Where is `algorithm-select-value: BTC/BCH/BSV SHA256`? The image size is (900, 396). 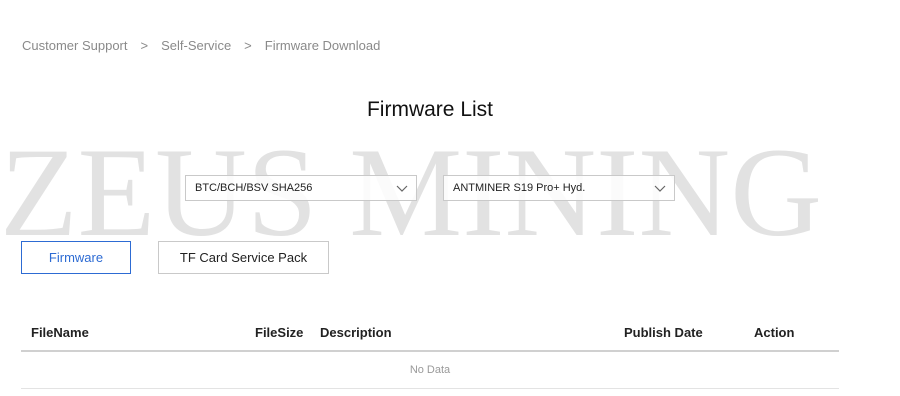
algorithm-select-value: BTC/BCH/BSV SHA256 is located at coordinates (254, 188).